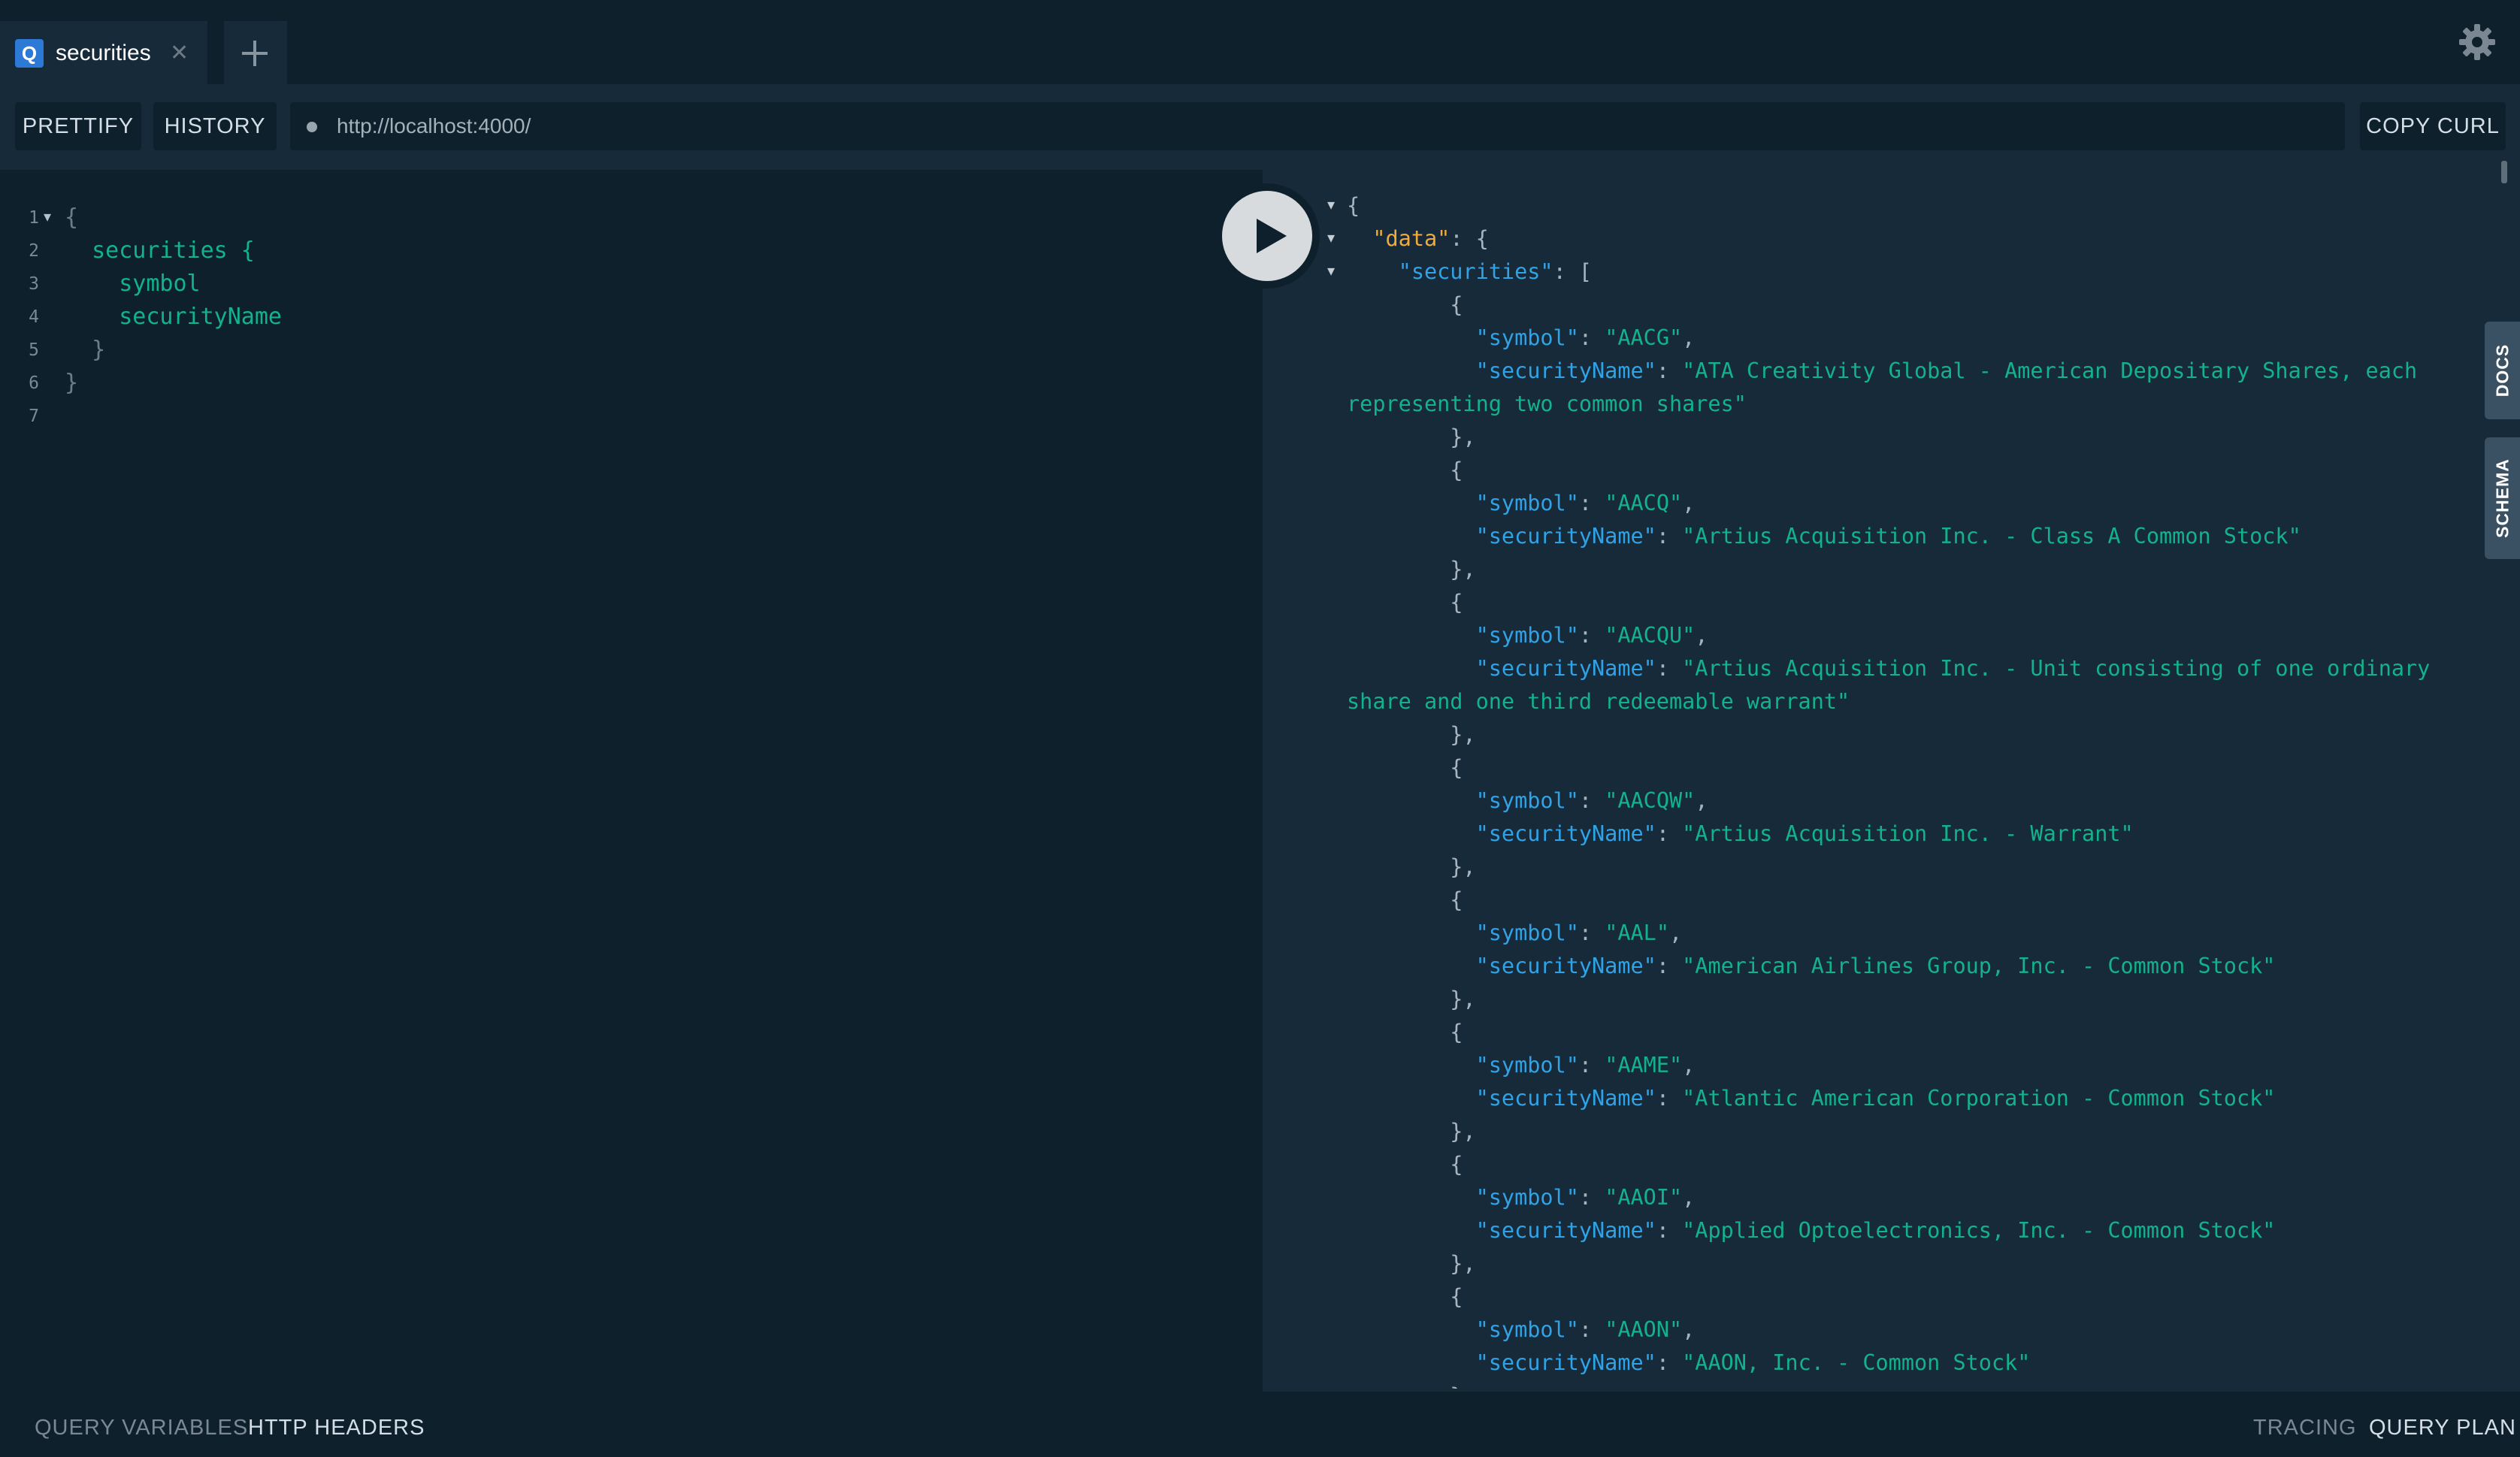 The image size is (2520, 1457). I want to click on schema-tab-label: SCHEMA, so click(2502, 498).